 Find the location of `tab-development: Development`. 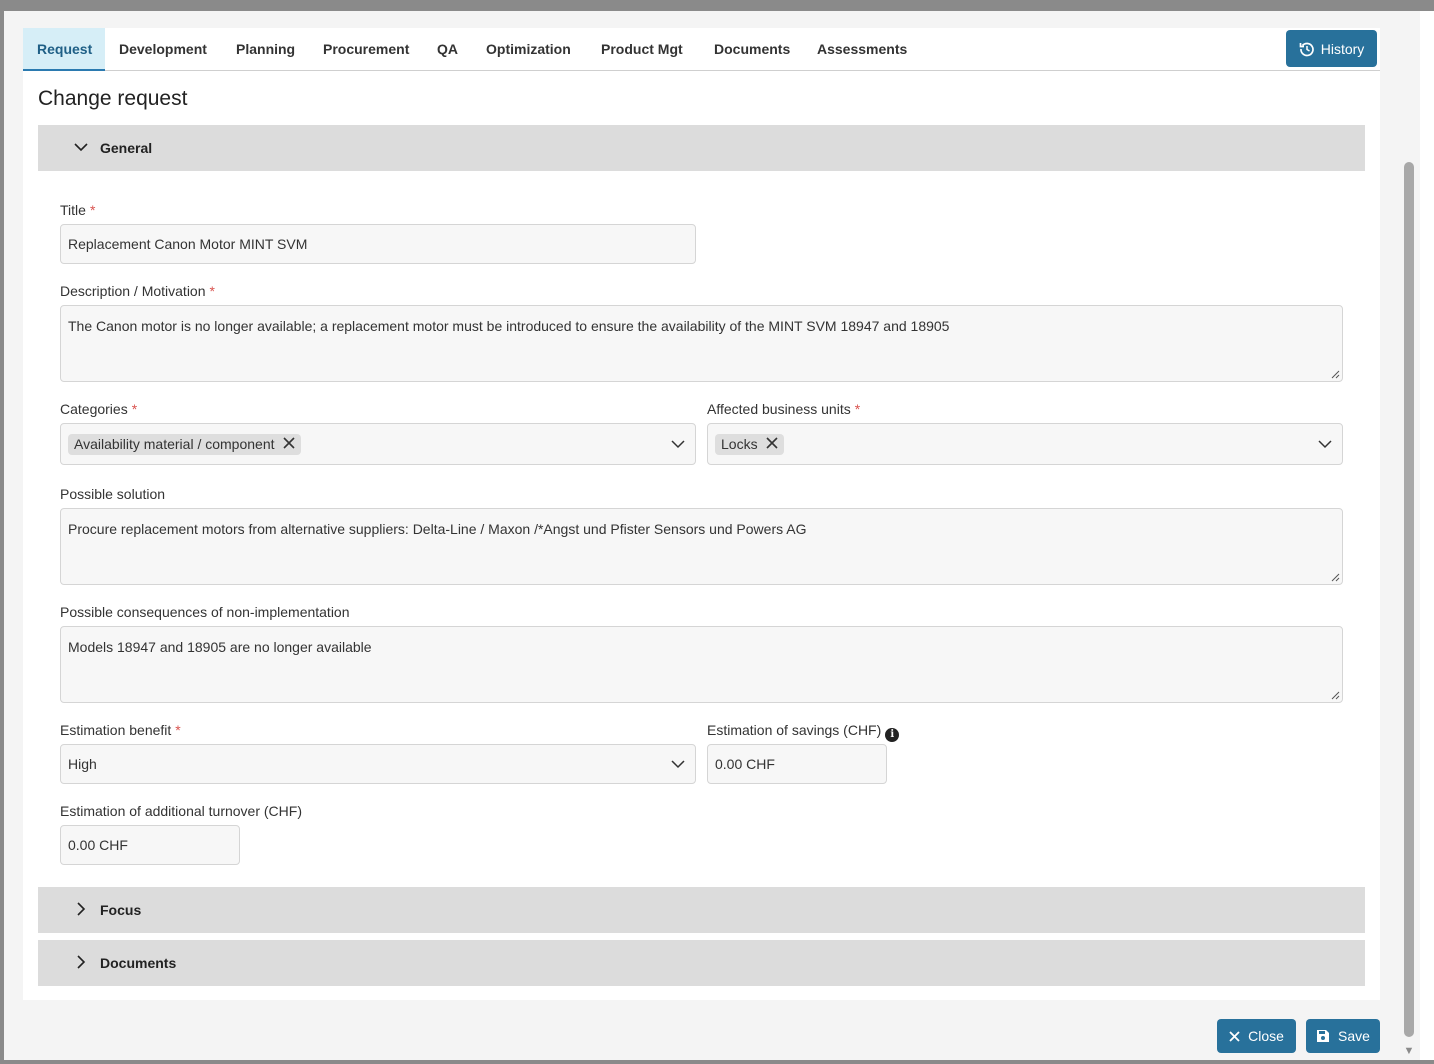

tab-development: Development is located at coordinates (163, 49).